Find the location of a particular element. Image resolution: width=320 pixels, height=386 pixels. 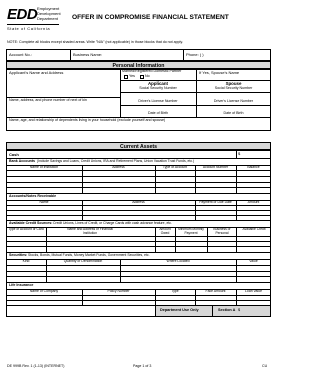

securities-col-quantity: Quantity or Denomination is located at coordinates (83, 261).